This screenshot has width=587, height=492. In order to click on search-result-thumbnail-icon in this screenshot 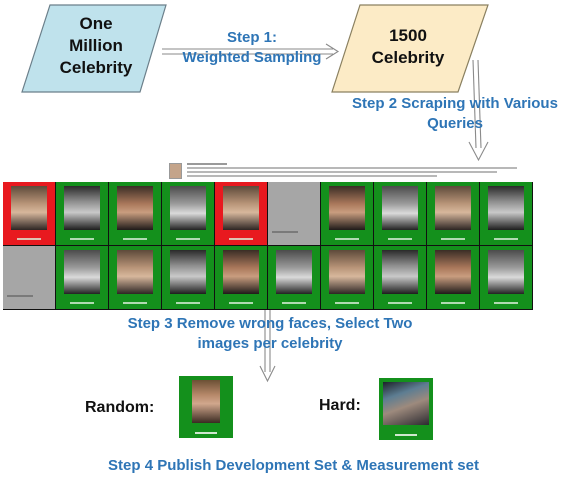, I will do `click(175, 171)`.